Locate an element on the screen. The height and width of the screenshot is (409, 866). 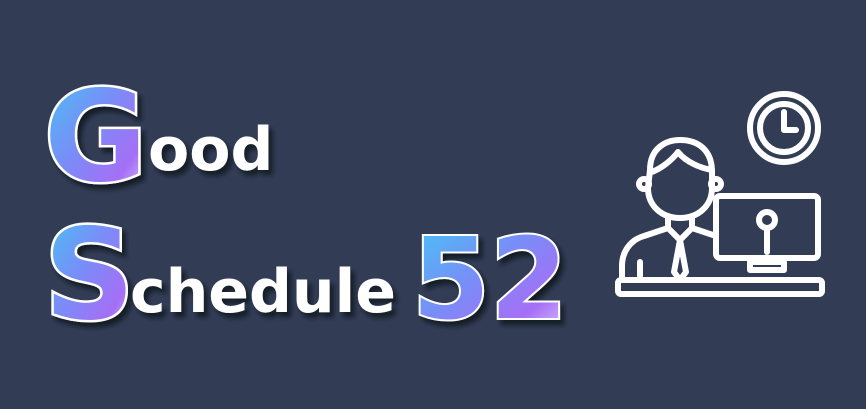
logo-word-good-rest: ood is located at coordinates (210, 150).